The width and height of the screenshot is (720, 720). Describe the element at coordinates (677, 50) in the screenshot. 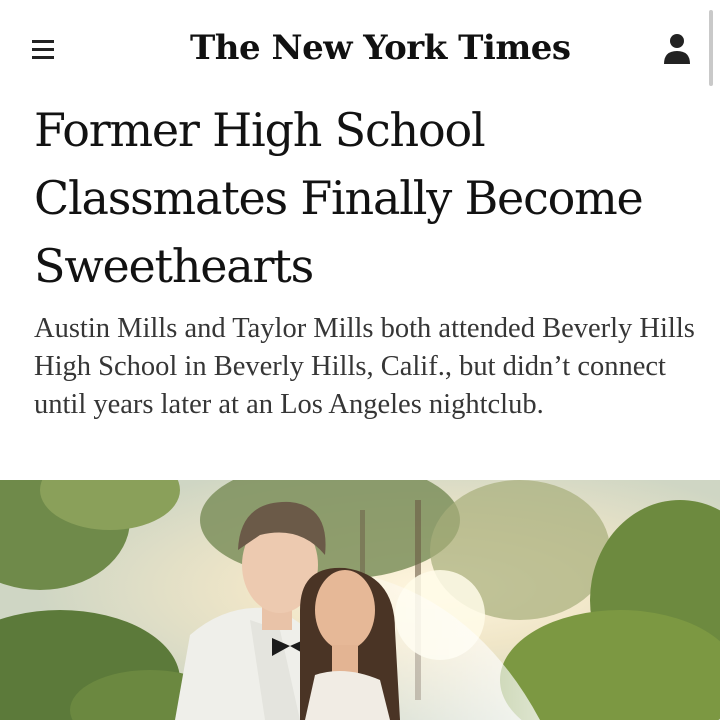

I see `account-person-icon` at that location.